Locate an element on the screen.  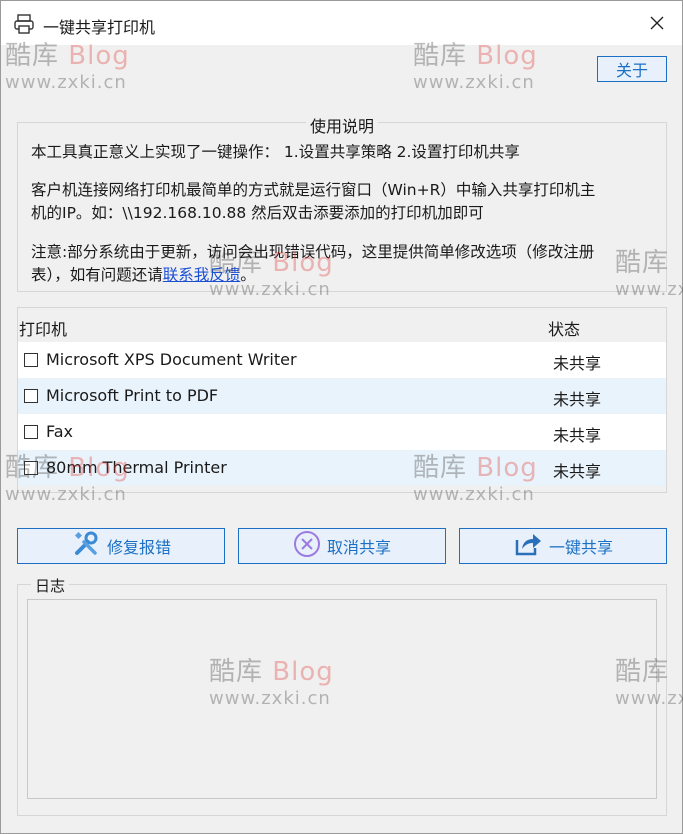
repair-button: 修复报错 is located at coordinates (121, 546).